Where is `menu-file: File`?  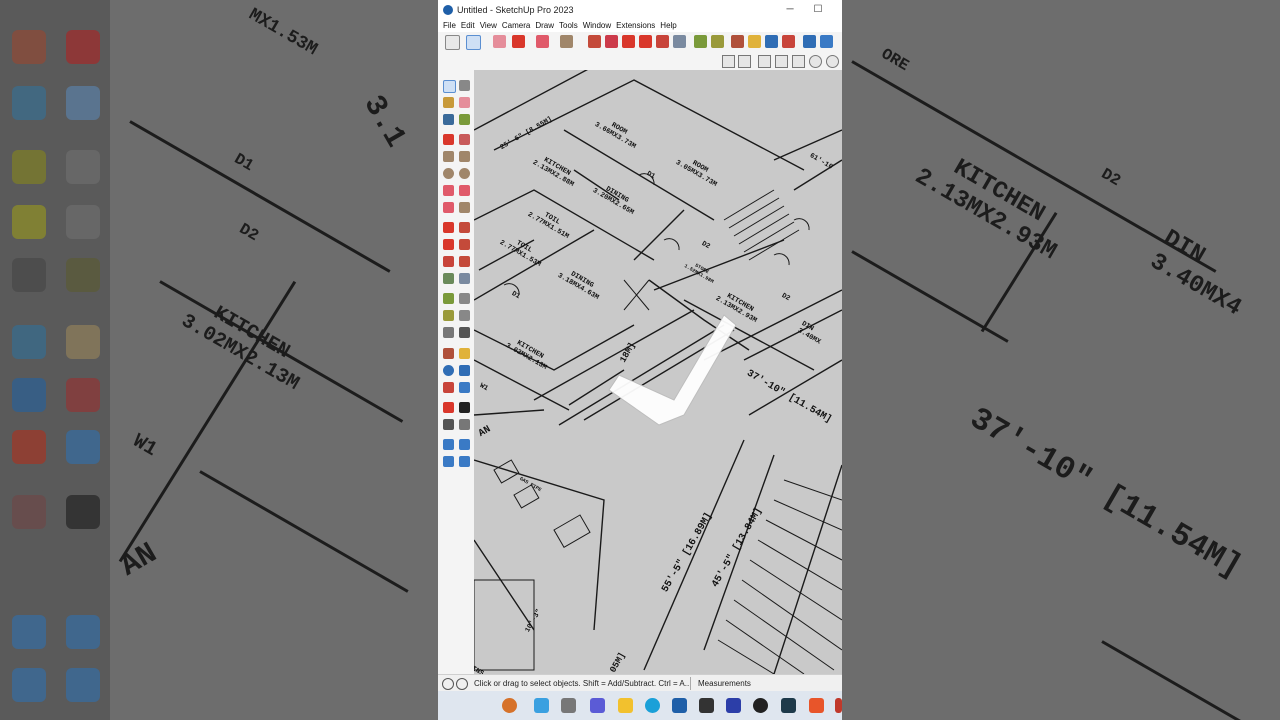
menu-file: File is located at coordinates (449, 26).